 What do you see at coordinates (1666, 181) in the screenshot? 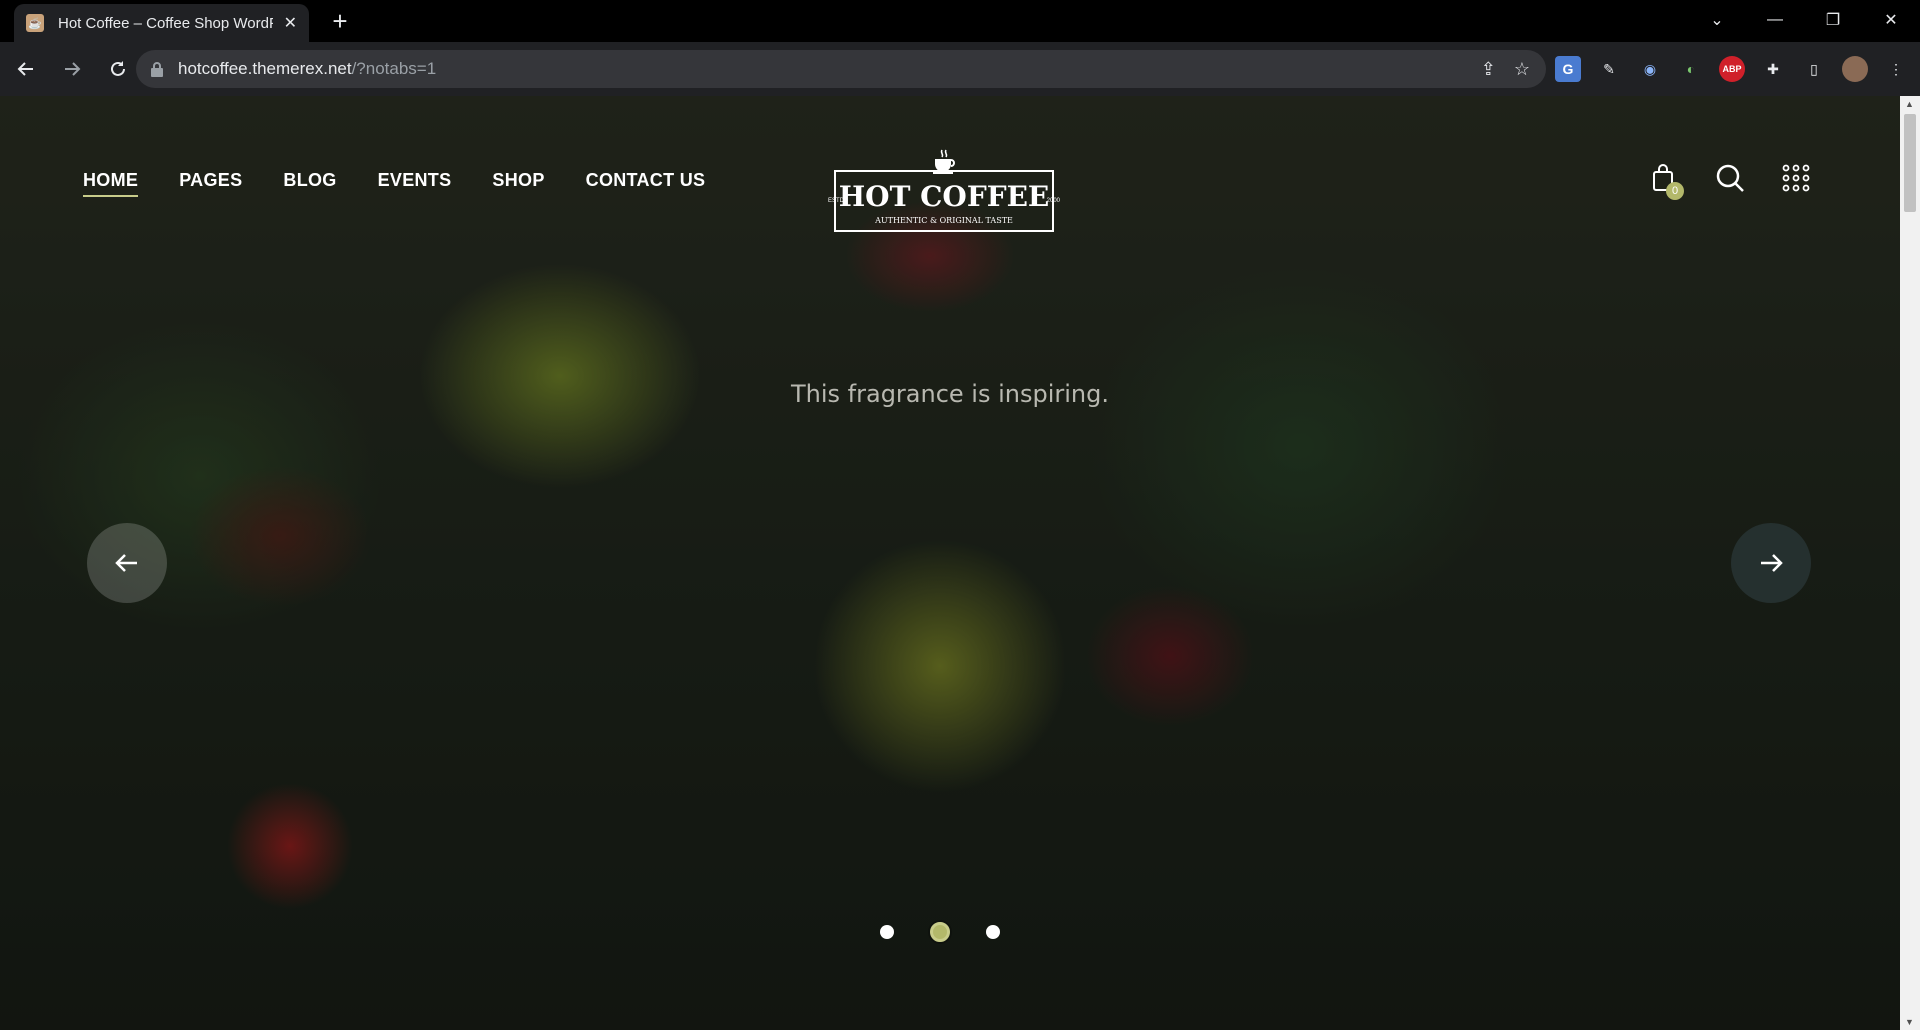
I see `cart-button: 0` at bounding box center [1666, 181].